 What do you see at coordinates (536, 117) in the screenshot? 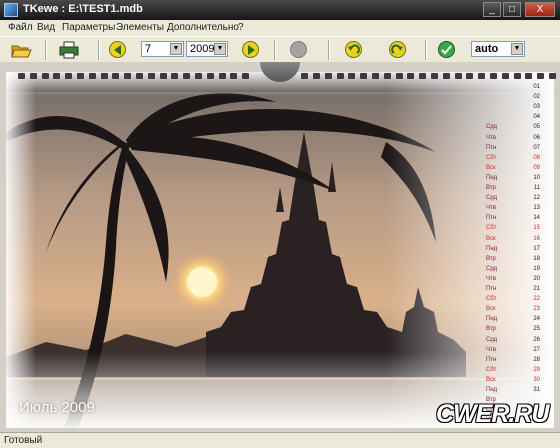
I see `day-number: 04` at bounding box center [536, 117].